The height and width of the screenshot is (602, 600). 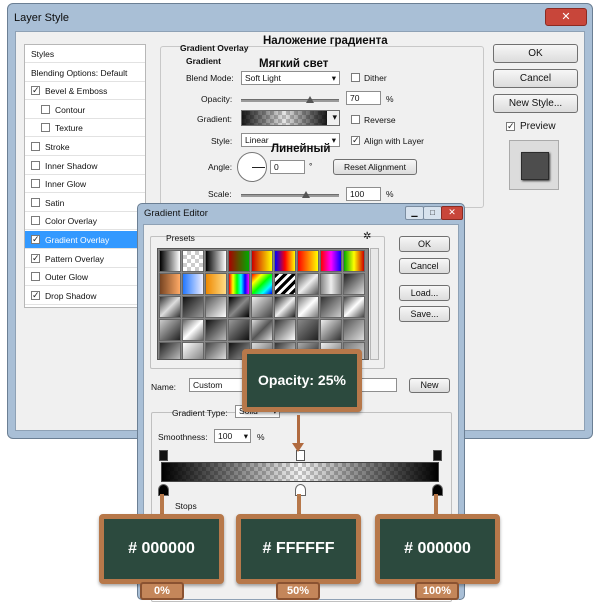 What do you see at coordinates (290, 100) in the screenshot?
I see `opacity-slider` at bounding box center [290, 100].